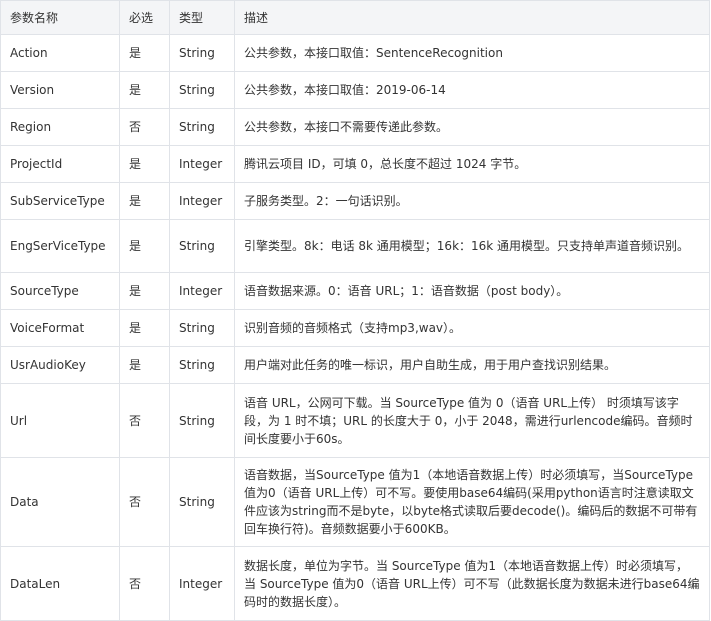  I want to click on param-name-cell: SubServiceType, so click(60, 201).